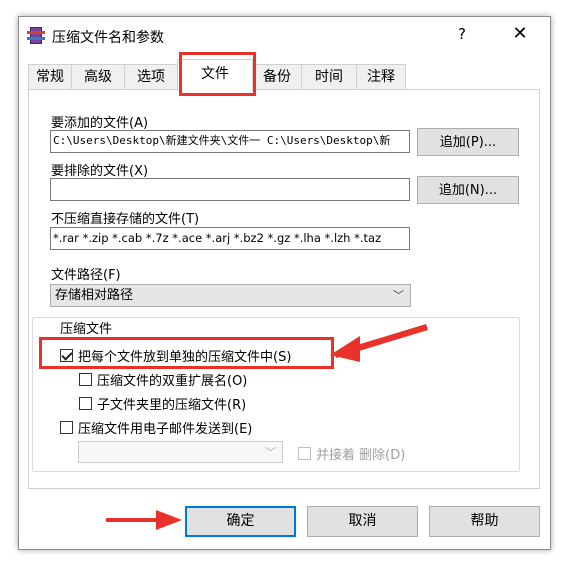 The height and width of the screenshot is (569, 574). I want to click on put-each-checkbox: 把每个文件放到单独的压缩文件中(S), so click(175, 355).